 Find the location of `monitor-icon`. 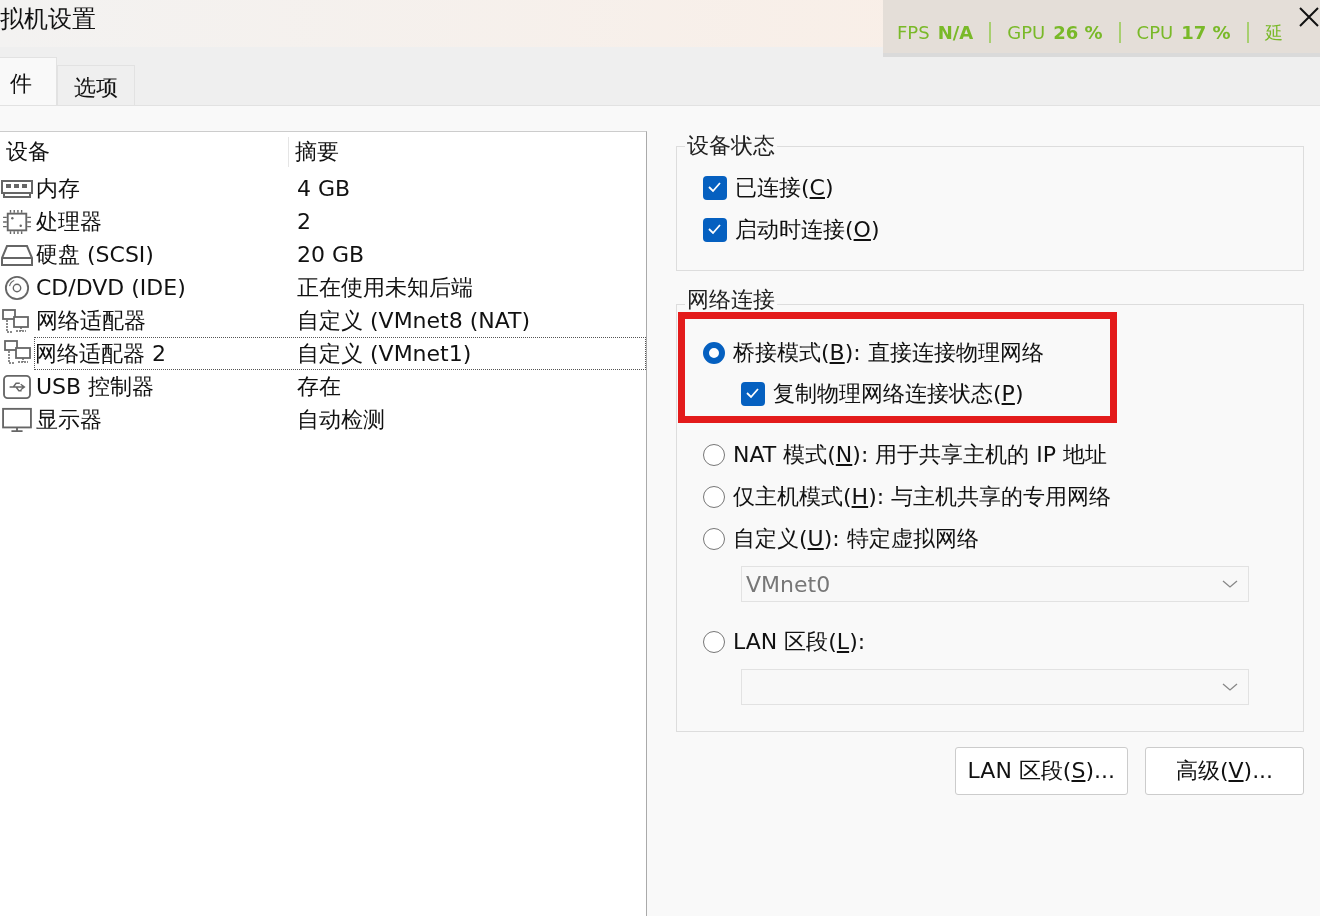

monitor-icon is located at coordinates (17, 419).